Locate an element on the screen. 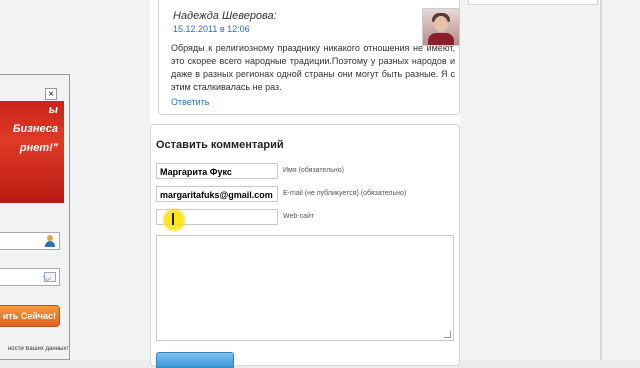 Image resolution: width=640 pixels, height=368 pixels. mail-icon is located at coordinates (50, 277).